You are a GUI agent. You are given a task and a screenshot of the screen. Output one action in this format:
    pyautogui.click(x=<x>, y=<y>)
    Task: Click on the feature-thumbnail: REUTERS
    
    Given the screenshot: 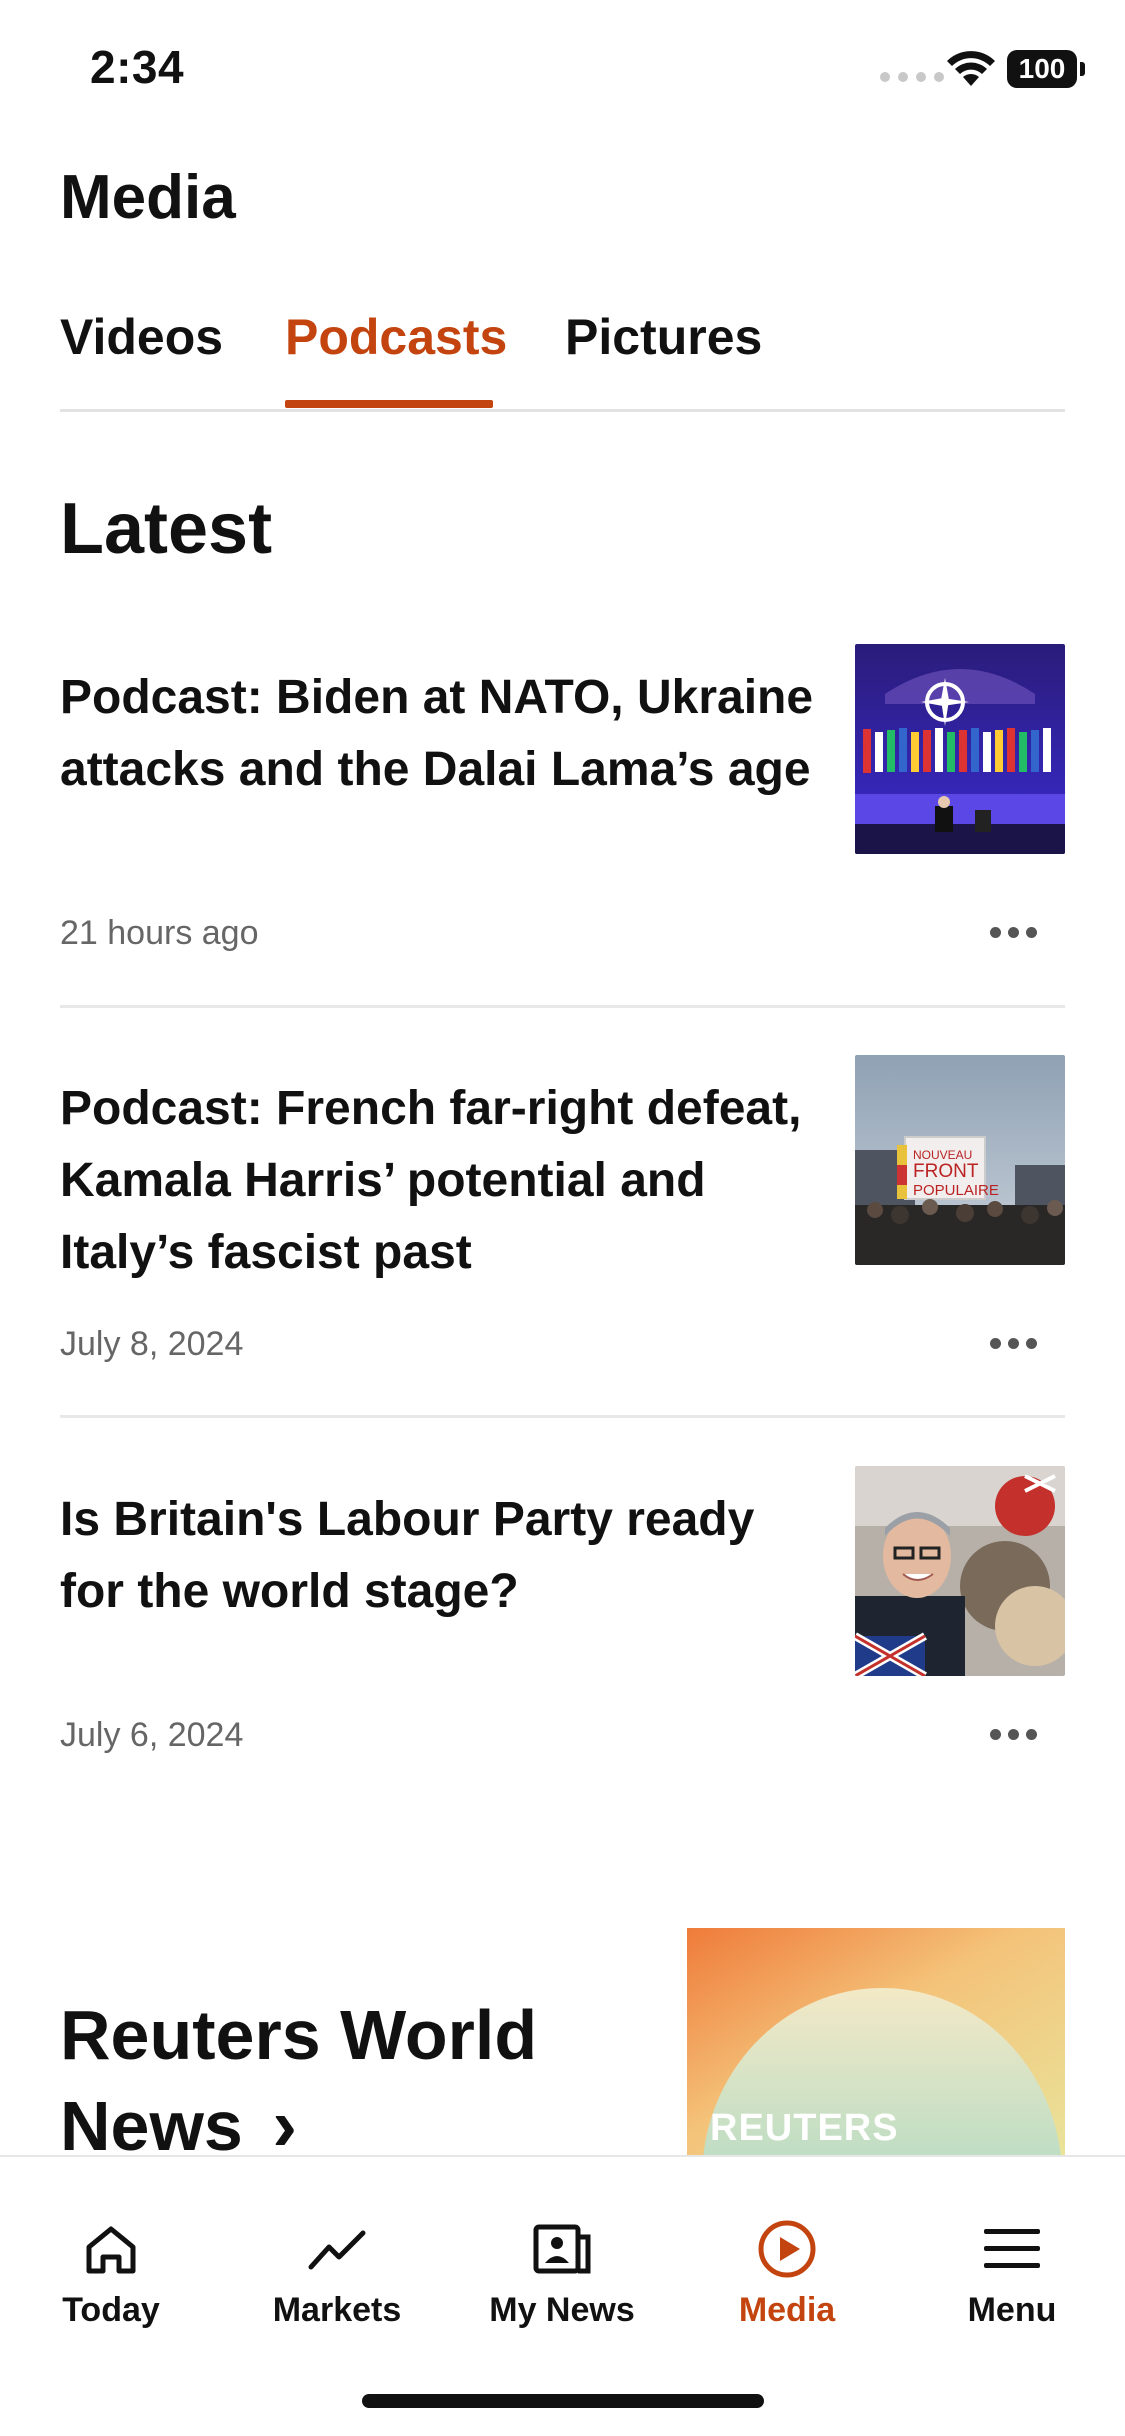 What is the action you would take?
    pyautogui.click(x=876, y=2043)
    